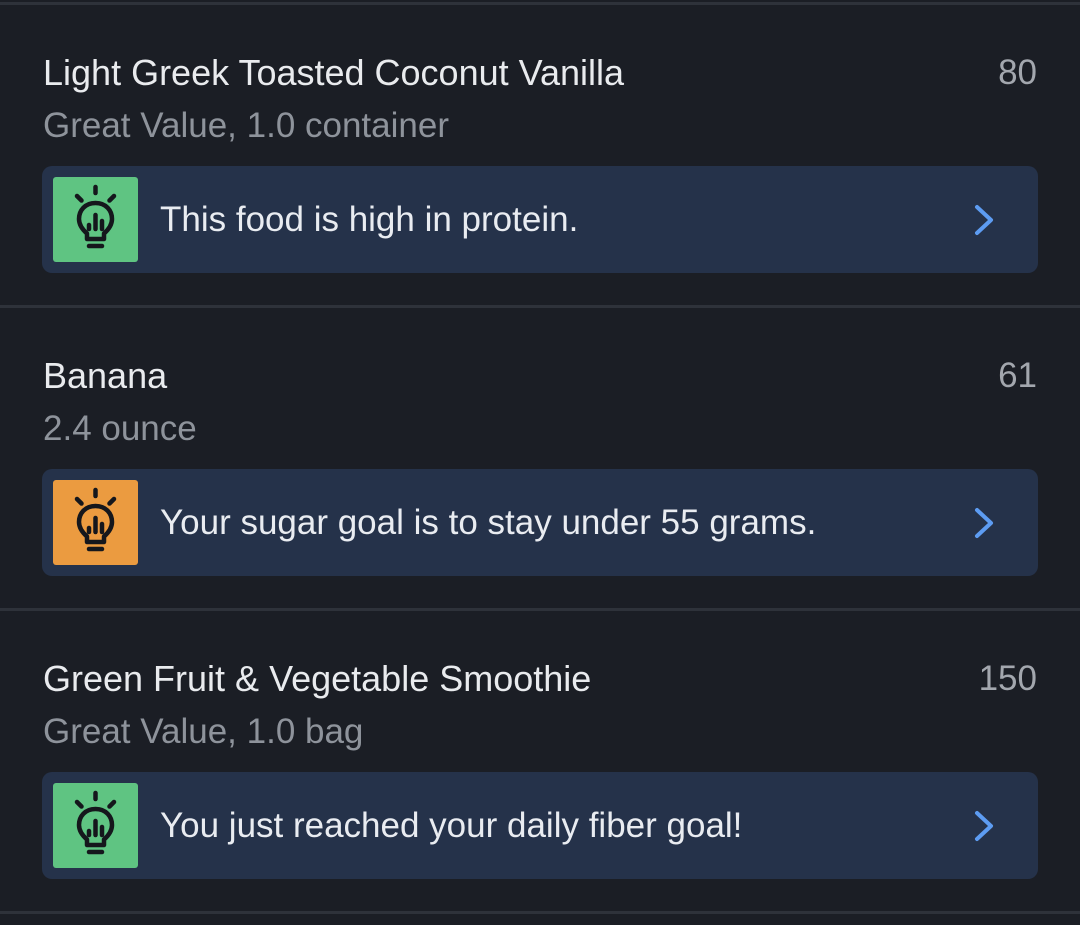 This screenshot has height=925, width=1080. I want to click on insight-card: This food is high in protein., so click(540, 219).